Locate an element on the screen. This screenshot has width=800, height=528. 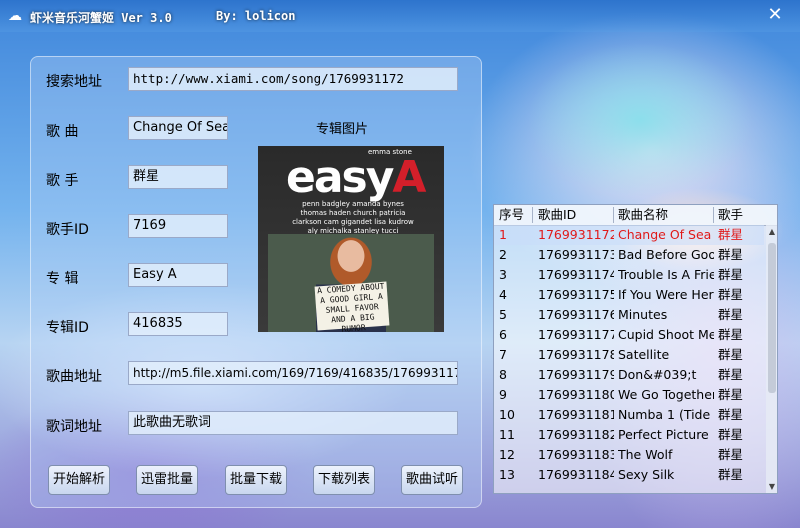
row-song-name: Satellite is located at coordinates (644, 354).